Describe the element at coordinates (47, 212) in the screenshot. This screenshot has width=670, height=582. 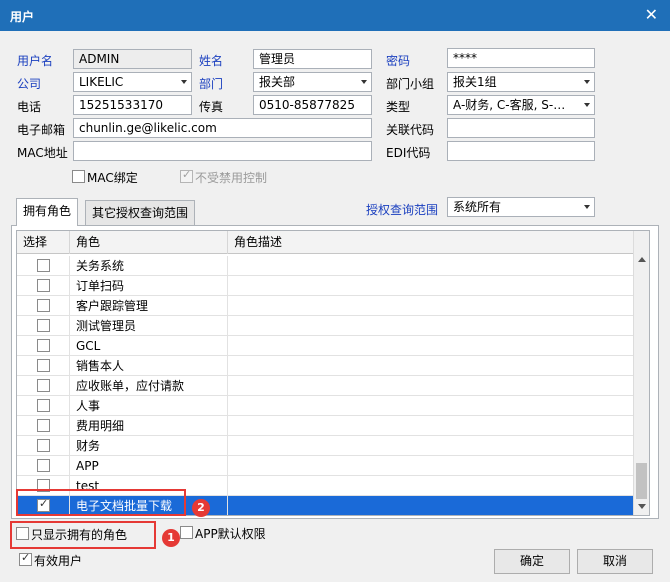
I see `tab-owned-roles: 拥有角色` at that location.